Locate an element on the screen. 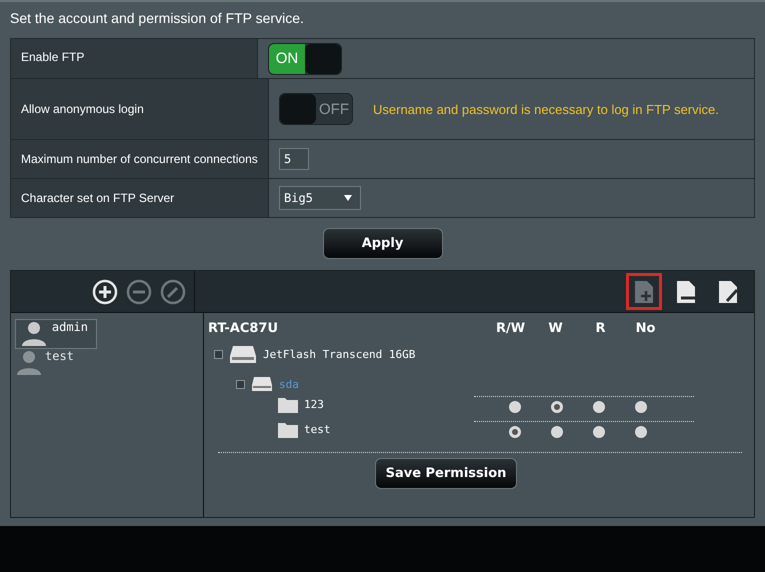 The image size is (765, 572). add-icon is located at coordinates (105, 291).